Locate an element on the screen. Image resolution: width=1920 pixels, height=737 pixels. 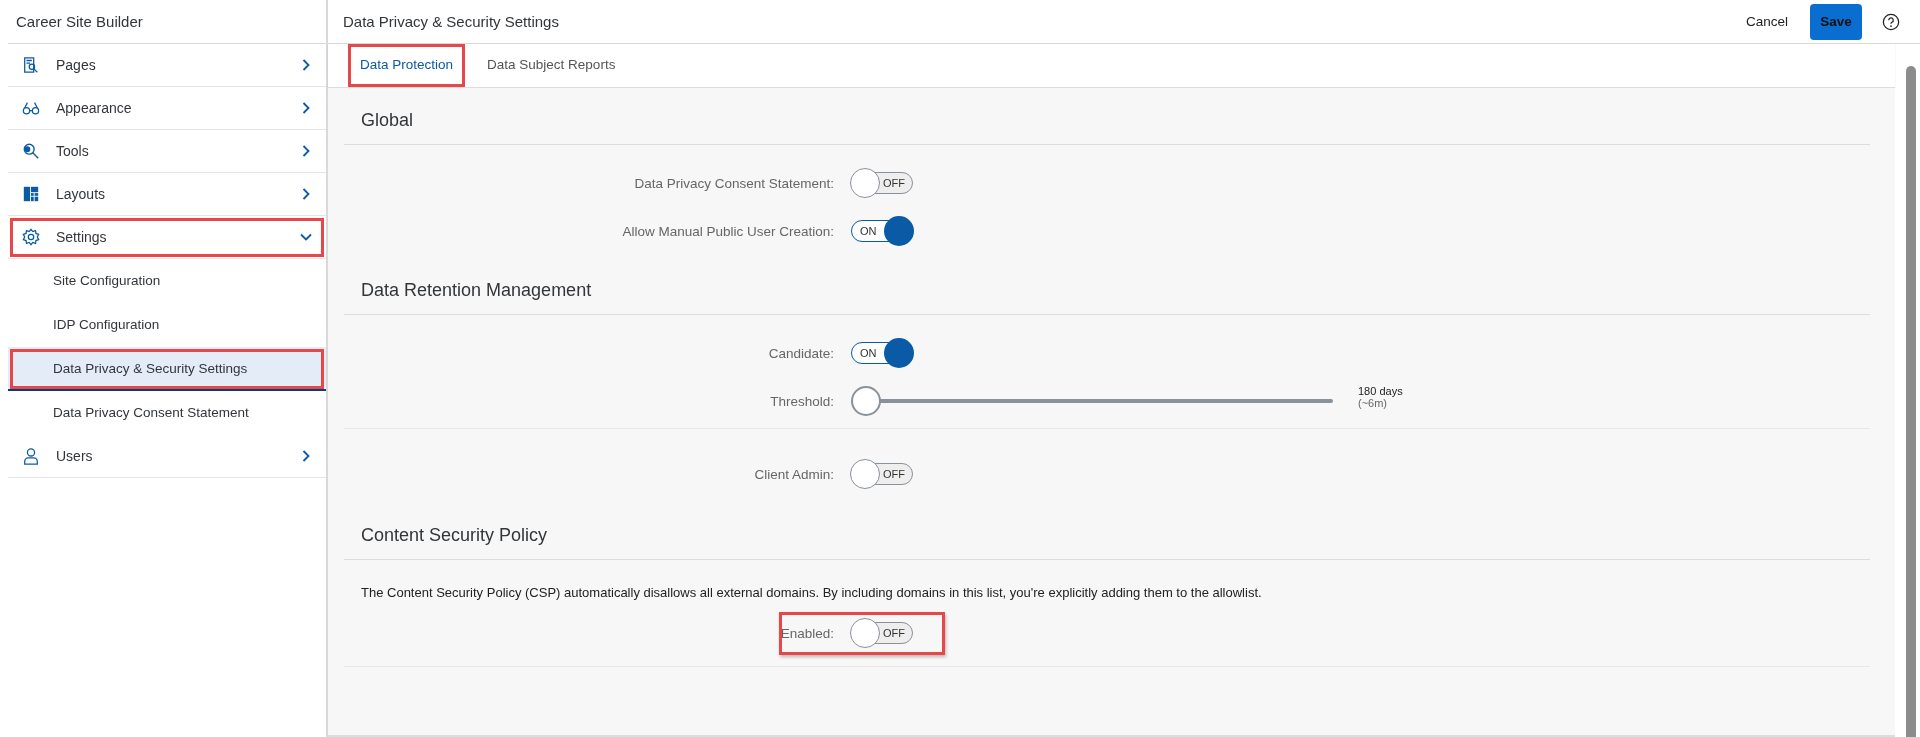
field-label: Allow Manual Public User Creation: is located at coordinates (728, 231).